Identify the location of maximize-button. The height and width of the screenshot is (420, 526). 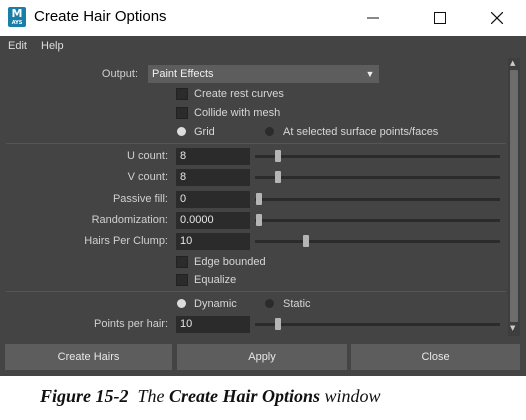
(440, 18).